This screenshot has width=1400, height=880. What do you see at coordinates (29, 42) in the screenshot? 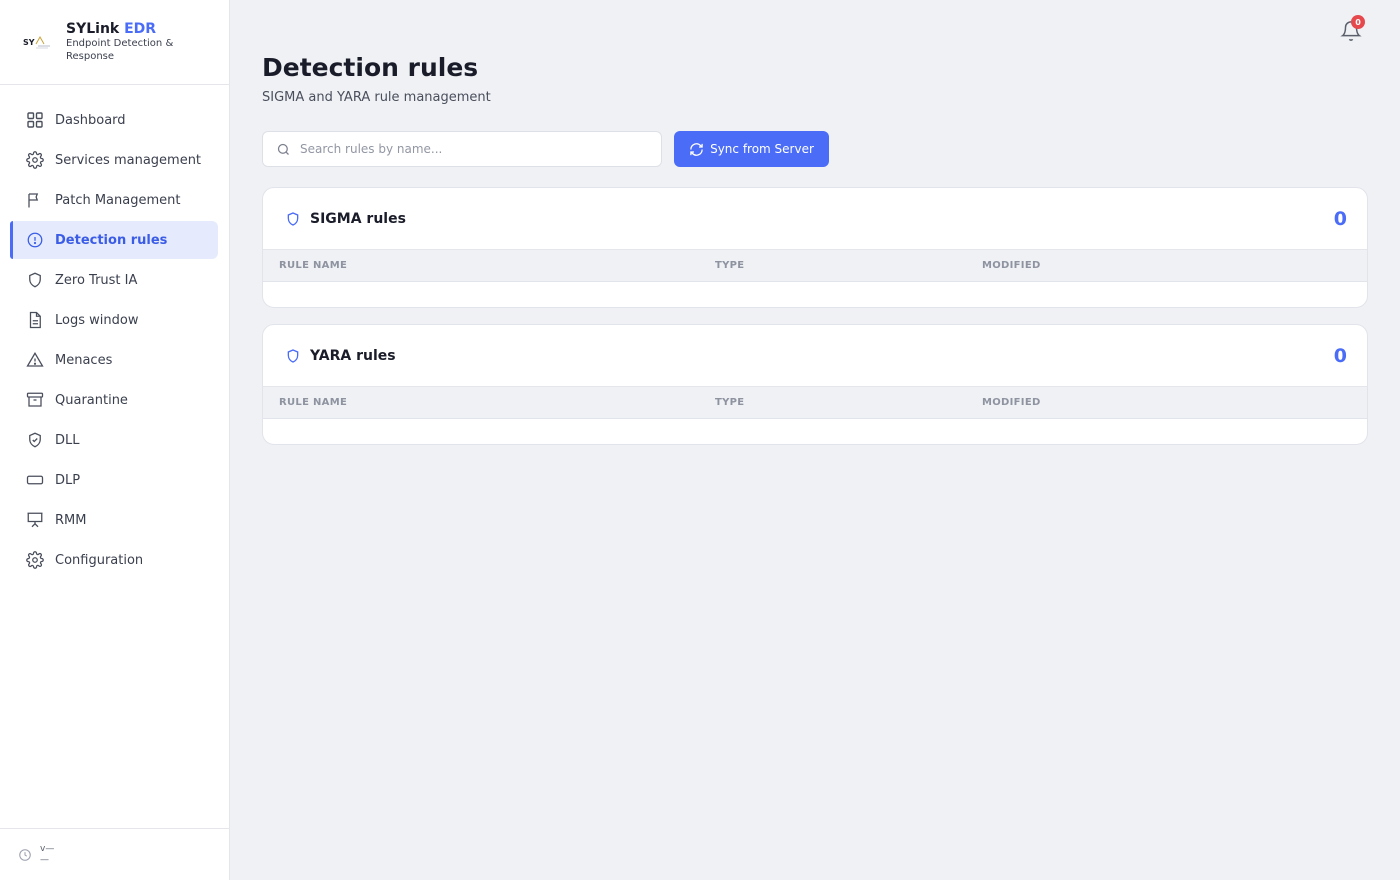
I see `svg-text: SY` at bounding box center [29, 42].